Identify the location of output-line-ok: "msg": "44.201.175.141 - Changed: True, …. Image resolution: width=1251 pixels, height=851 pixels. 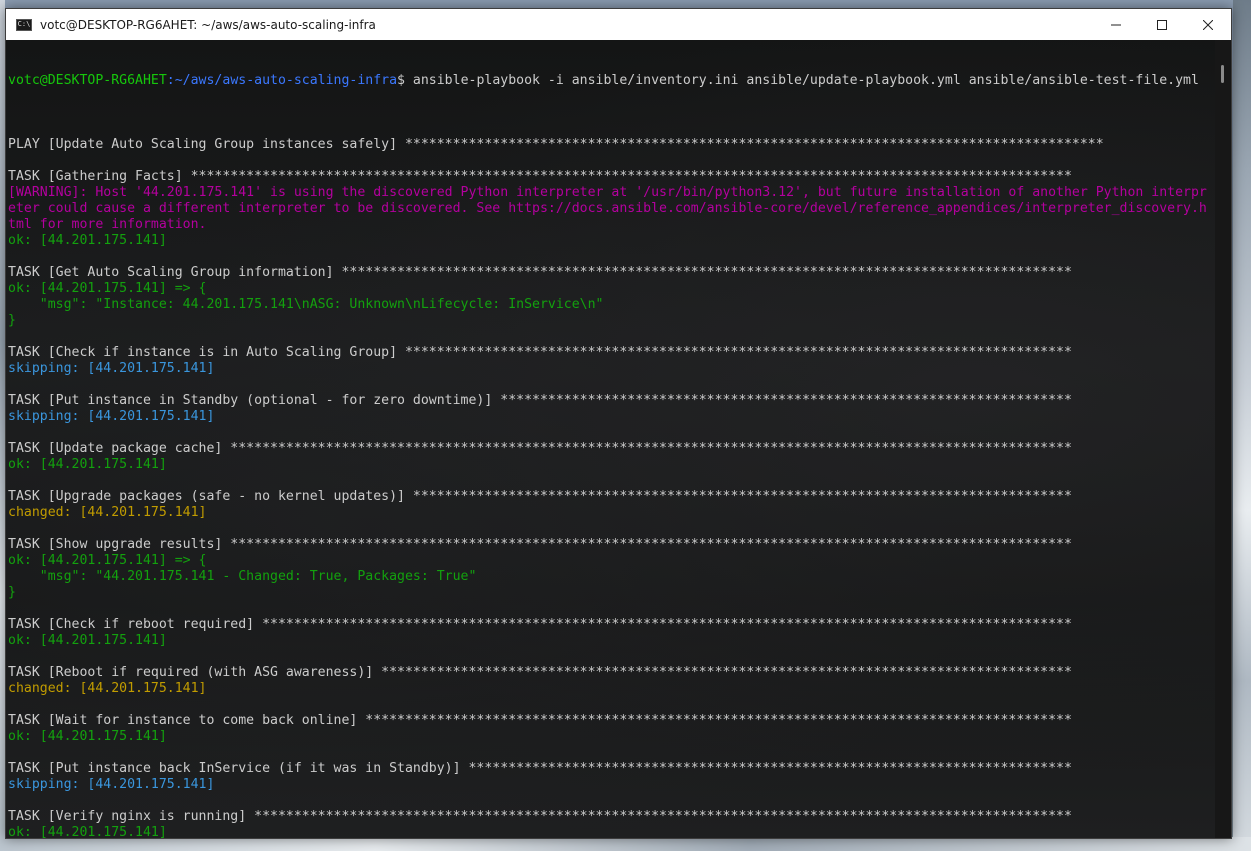
(242, 576).